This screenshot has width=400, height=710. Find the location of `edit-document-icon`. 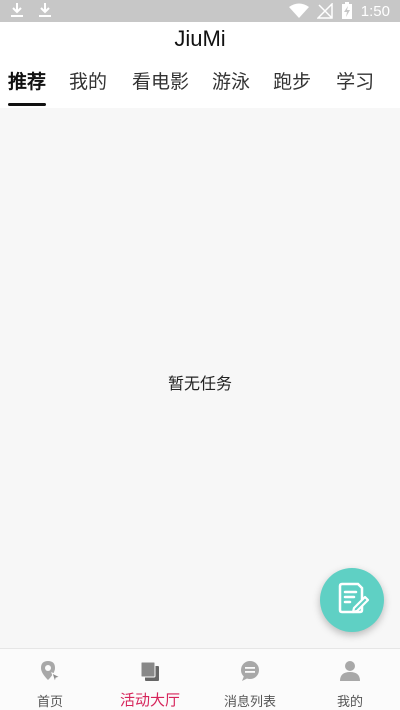

edit-document-icon is located at coordinates (352, 600).